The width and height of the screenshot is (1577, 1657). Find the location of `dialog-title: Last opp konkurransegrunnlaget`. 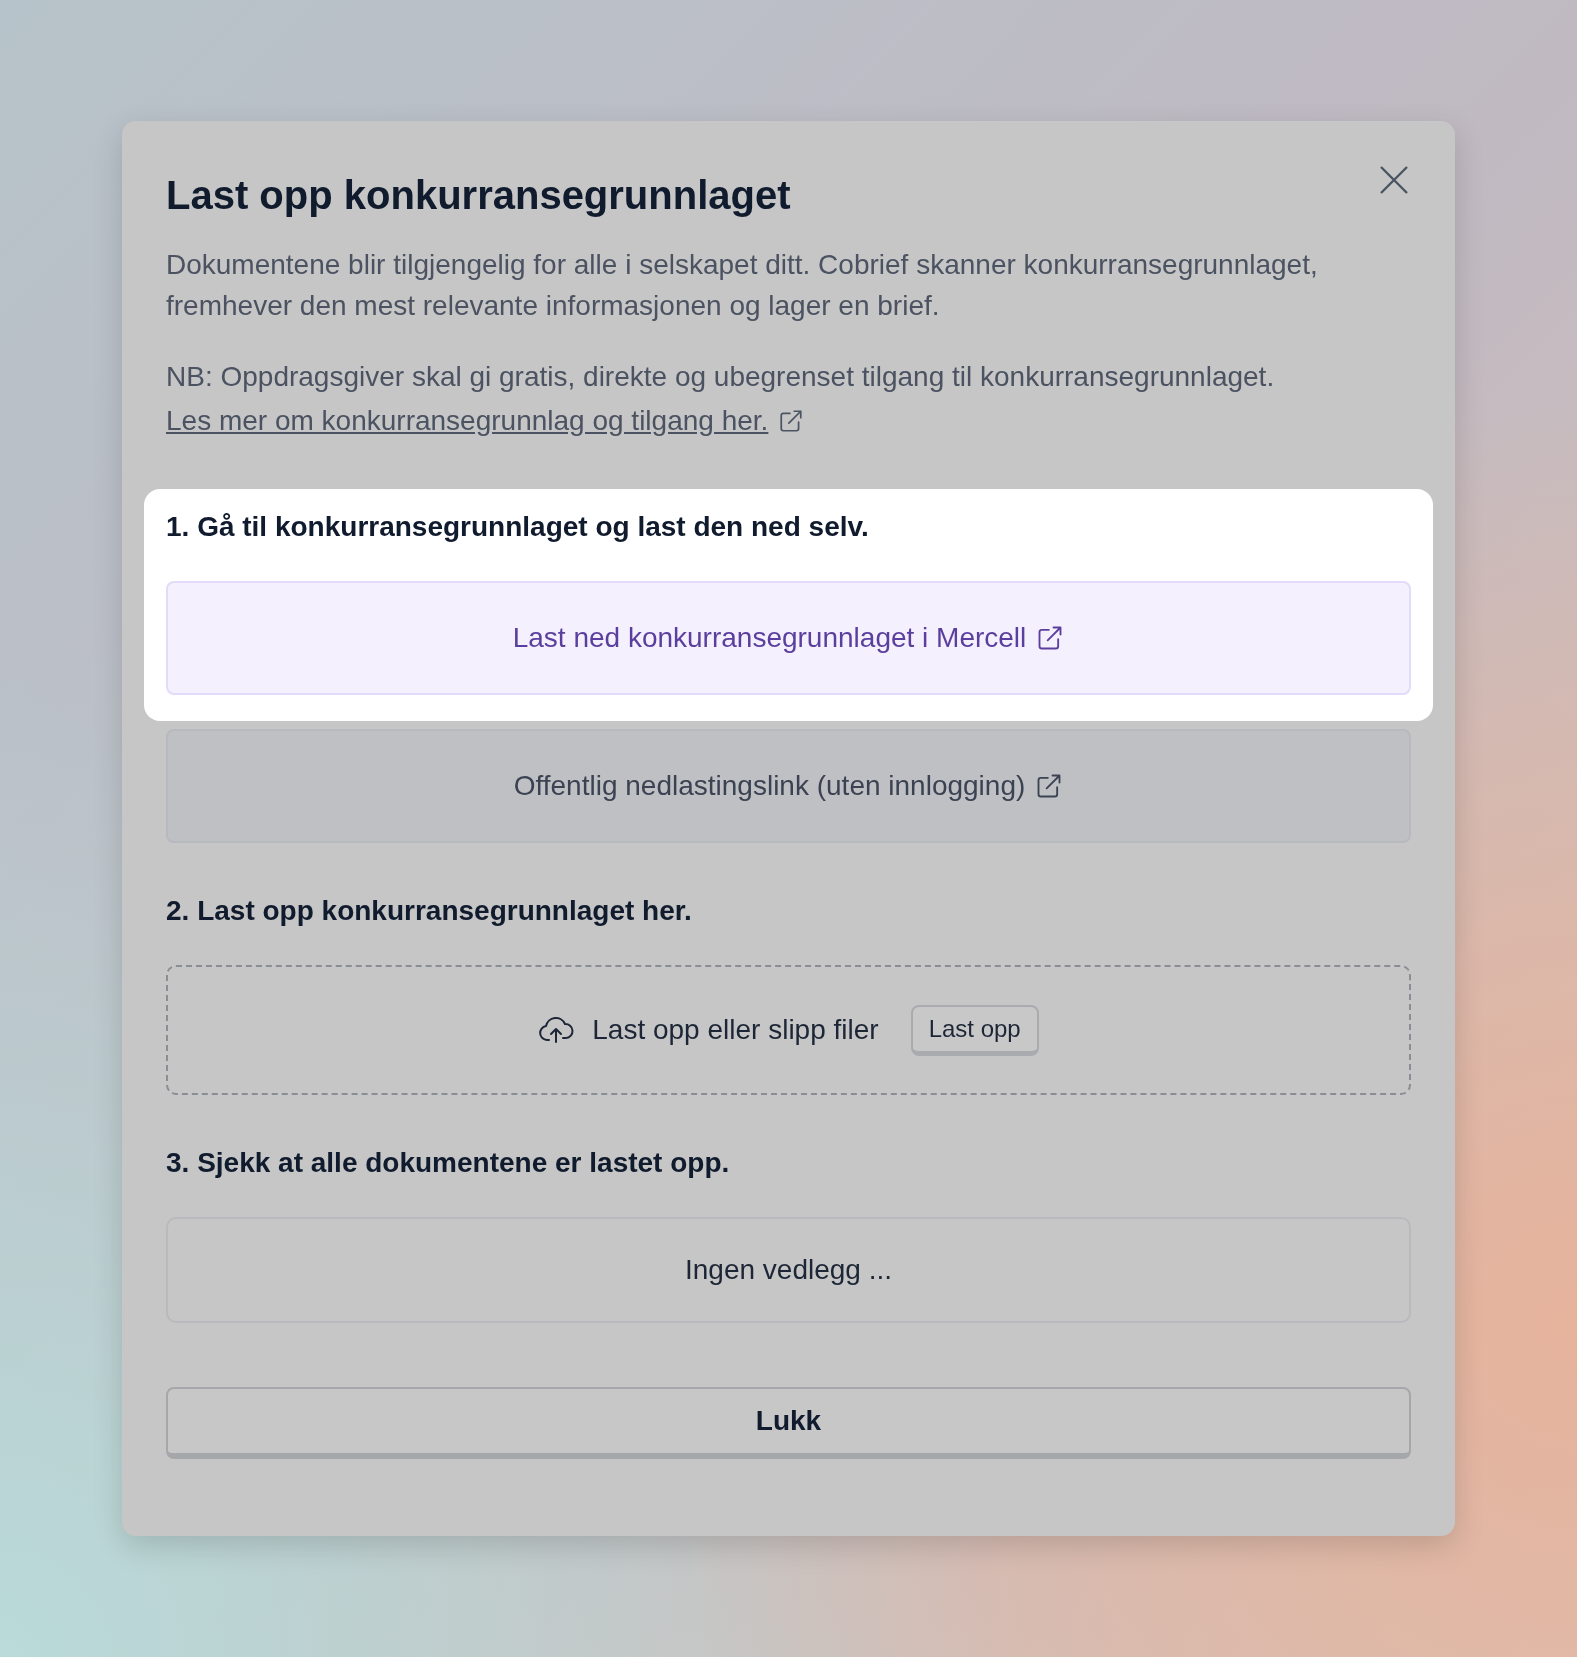

dialog-title: Last opp konkurransegrunnlaget is located at coordinates (478, 195).